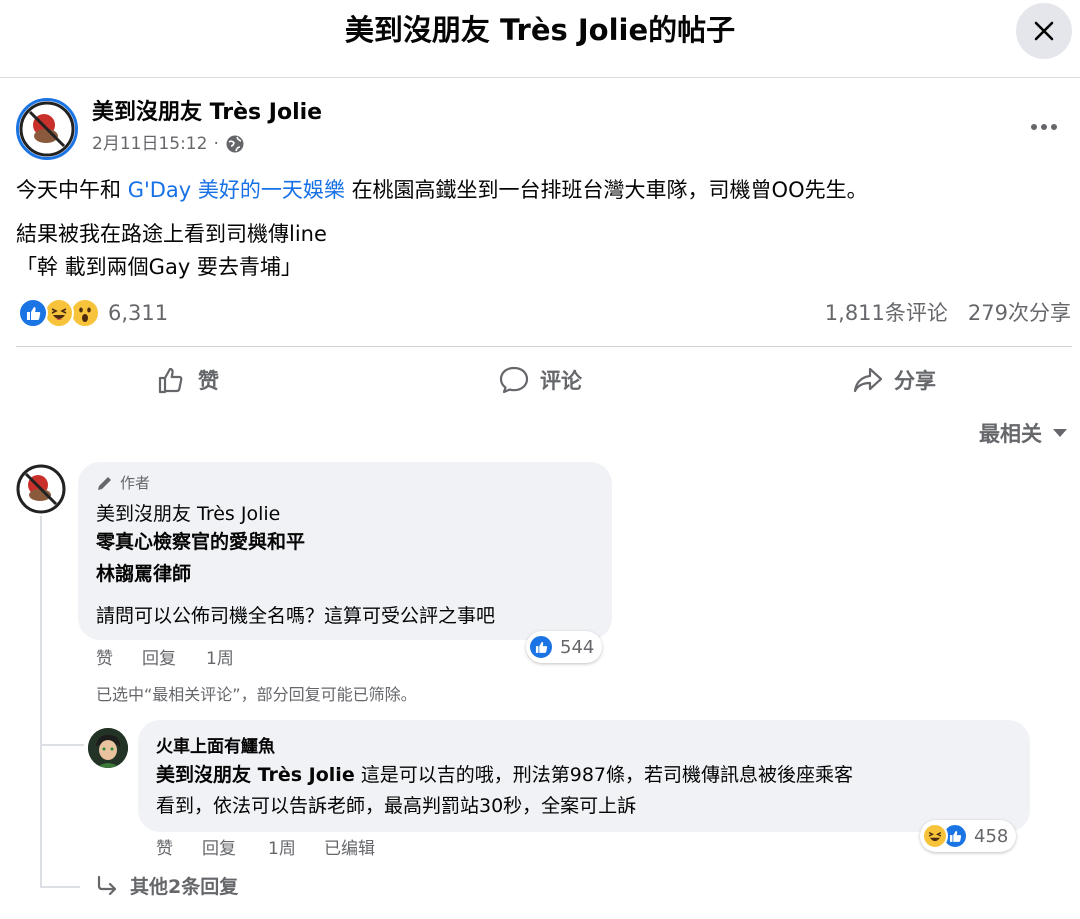 The image size is (1080, 919). I want to click on more-replies-label: 其他2条回复, so click(184, 887).